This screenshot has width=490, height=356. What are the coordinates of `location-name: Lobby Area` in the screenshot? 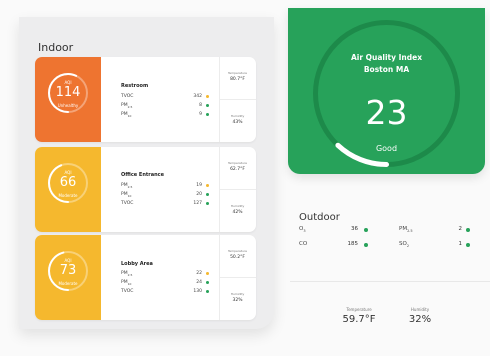 It's located at (137, 264).